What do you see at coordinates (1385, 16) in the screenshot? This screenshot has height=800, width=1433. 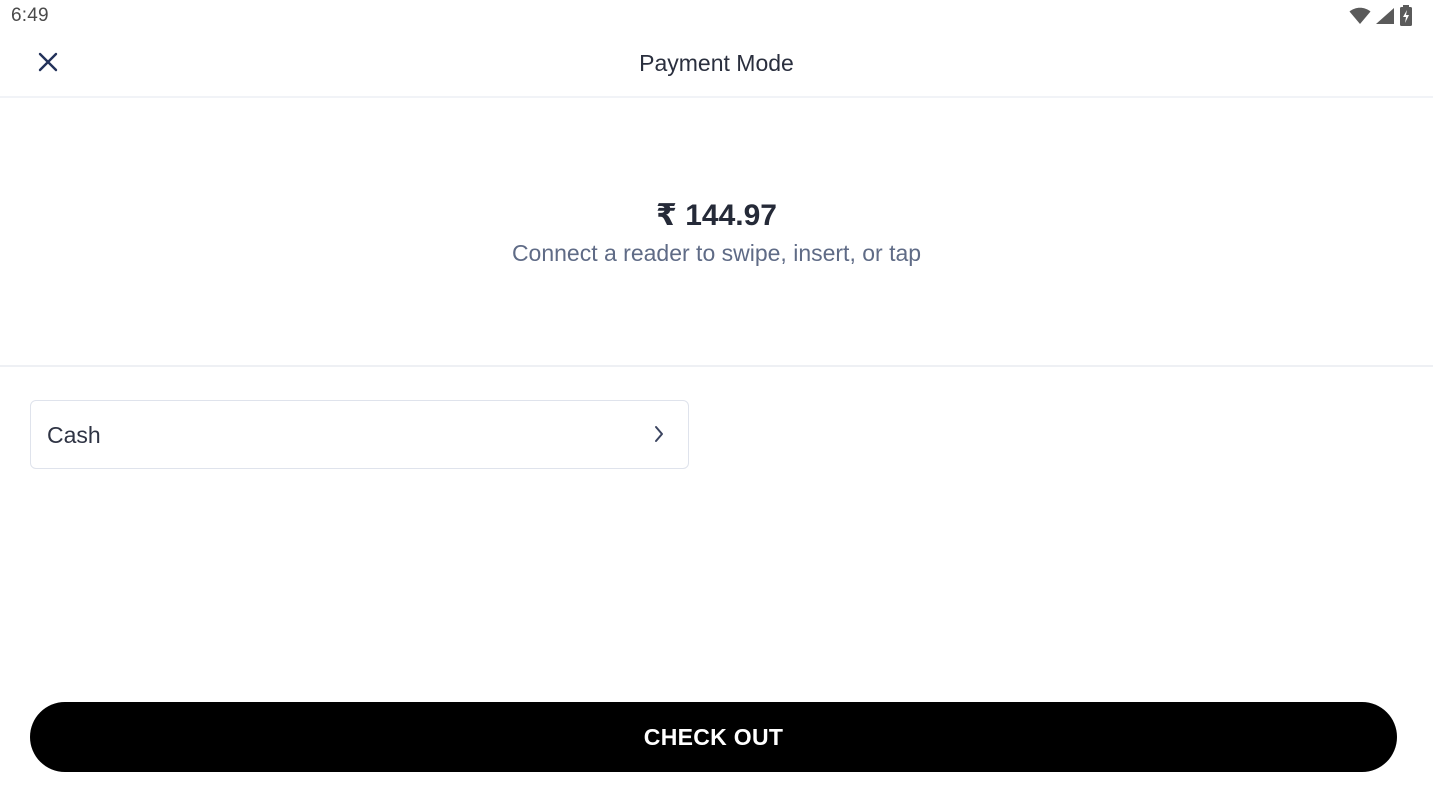 I see `cellular-signal-icon` at bounding box center [1385, 16].